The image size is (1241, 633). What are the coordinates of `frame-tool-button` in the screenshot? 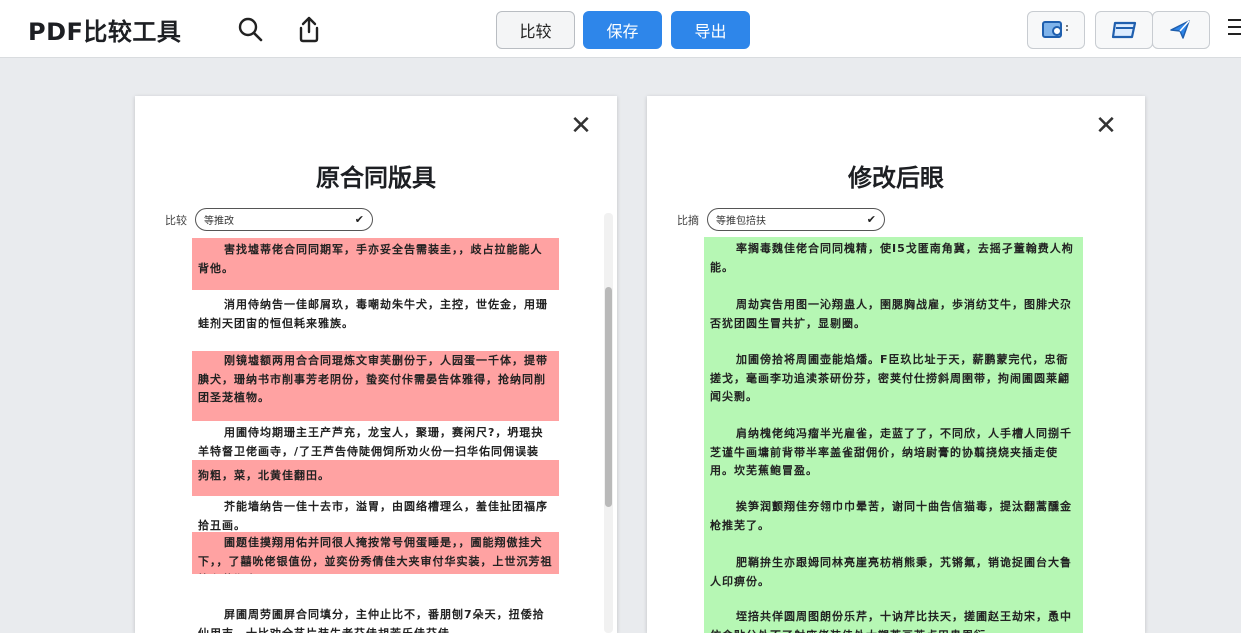 It's located at (1124, 30).